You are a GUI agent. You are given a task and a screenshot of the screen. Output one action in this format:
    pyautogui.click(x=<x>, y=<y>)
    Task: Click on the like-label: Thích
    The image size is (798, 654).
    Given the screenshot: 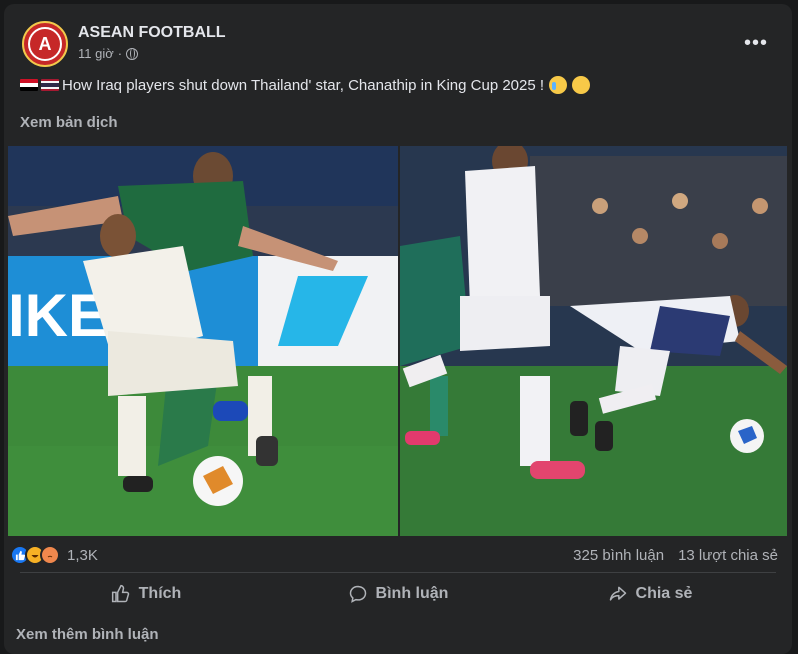 What is the action you would take?
    pyautogui.click(x=160, y=593)
    